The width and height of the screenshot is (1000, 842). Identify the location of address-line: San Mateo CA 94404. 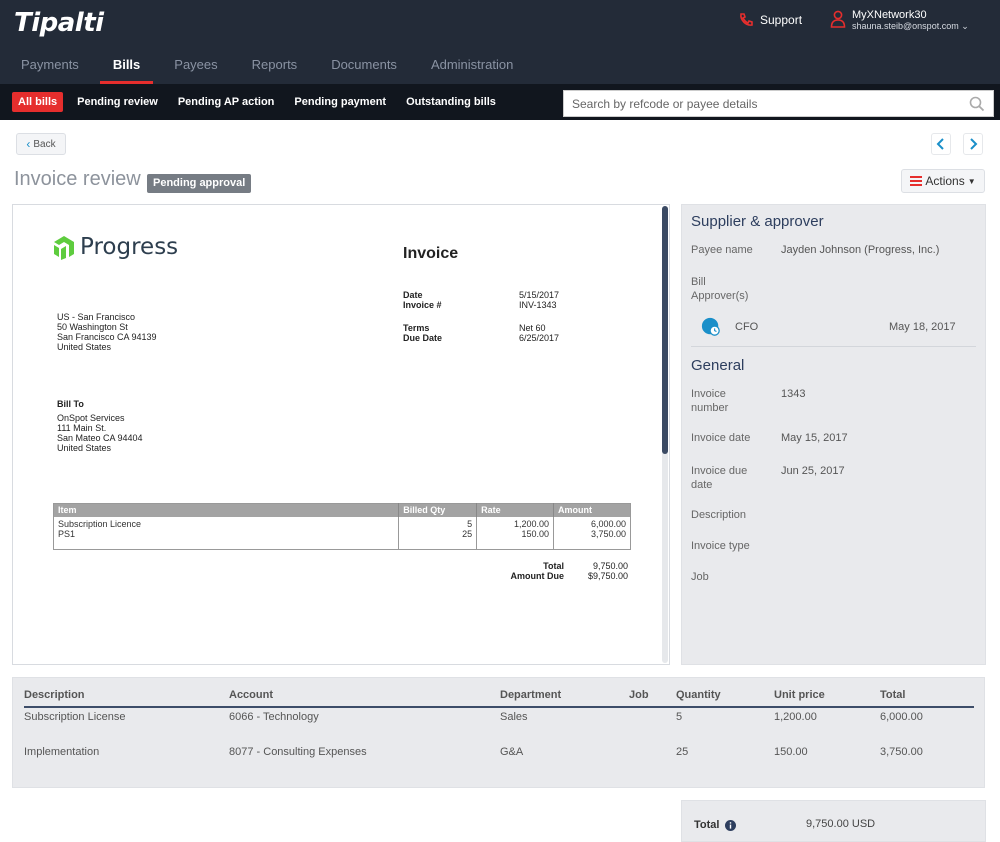
(100, 438).